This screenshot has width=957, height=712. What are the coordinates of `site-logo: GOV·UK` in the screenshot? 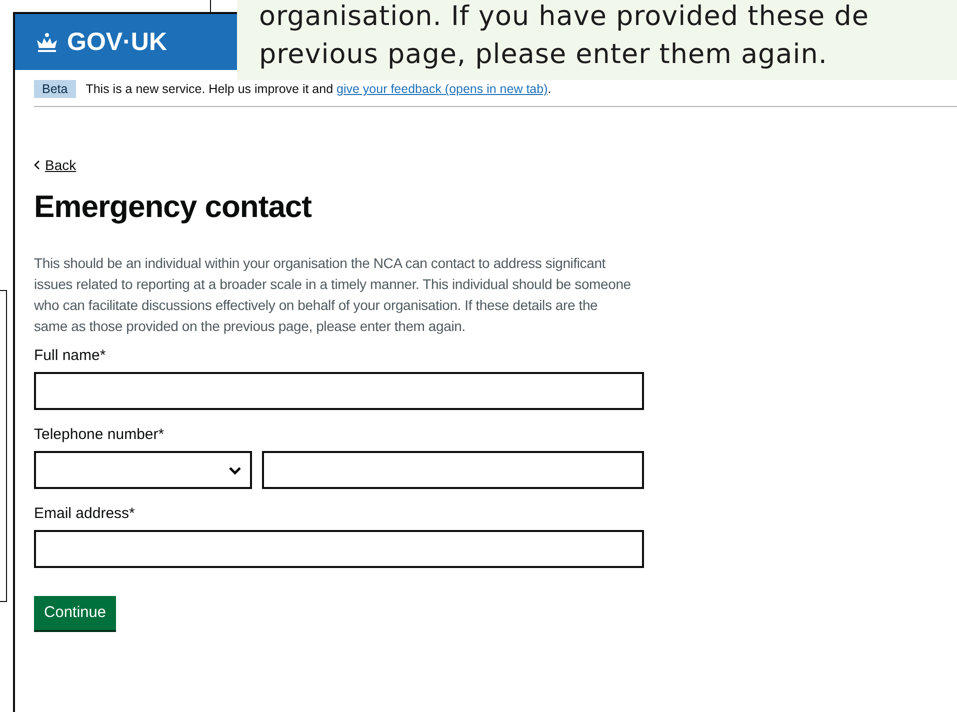 It's located at (117, 42).